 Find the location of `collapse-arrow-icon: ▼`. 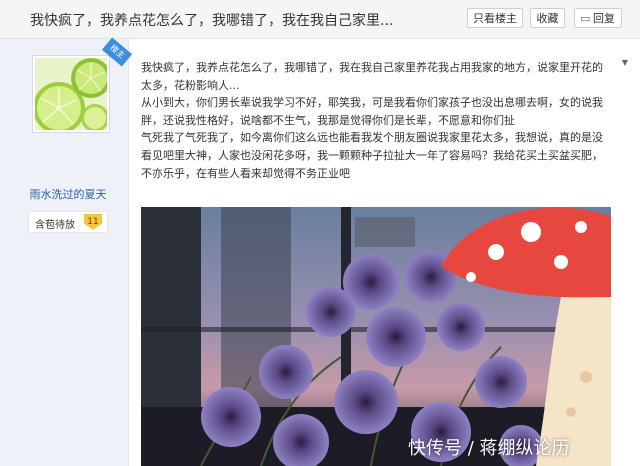

collapse-arrow-icon: ▼ is located at coordinates (625, 63).